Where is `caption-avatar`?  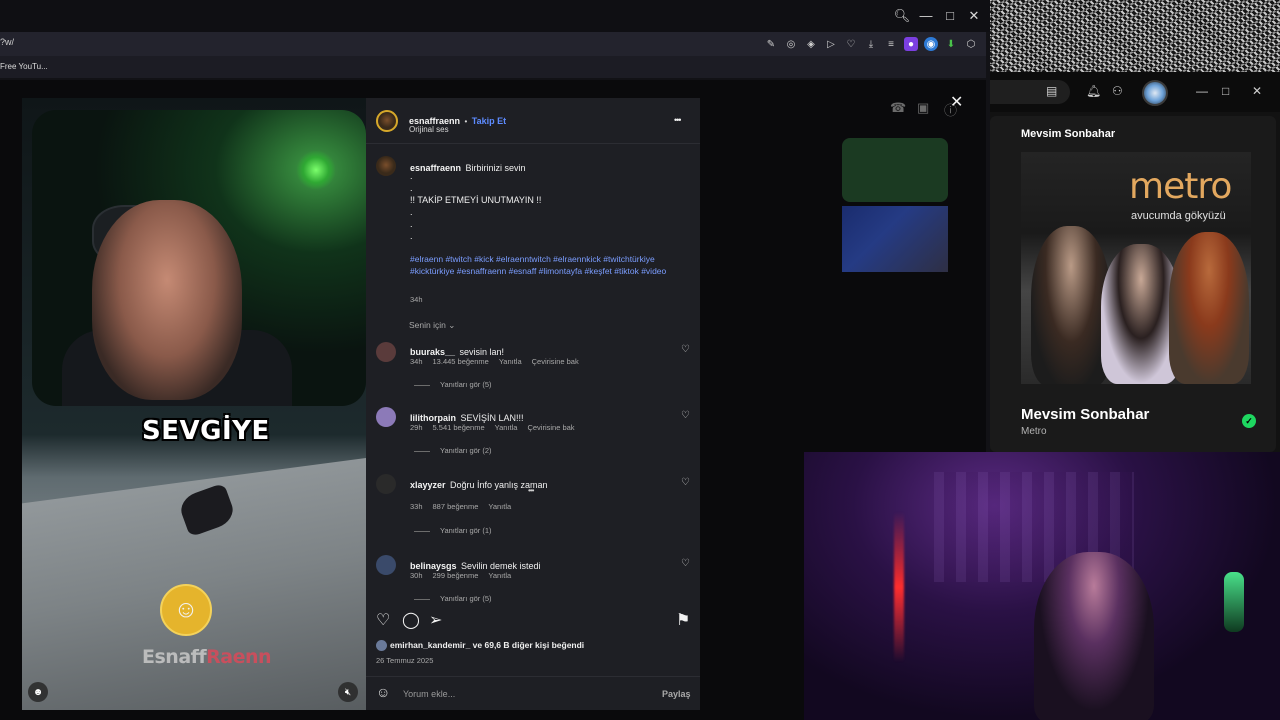 caption-avatar is located at coordinates (386, 166).